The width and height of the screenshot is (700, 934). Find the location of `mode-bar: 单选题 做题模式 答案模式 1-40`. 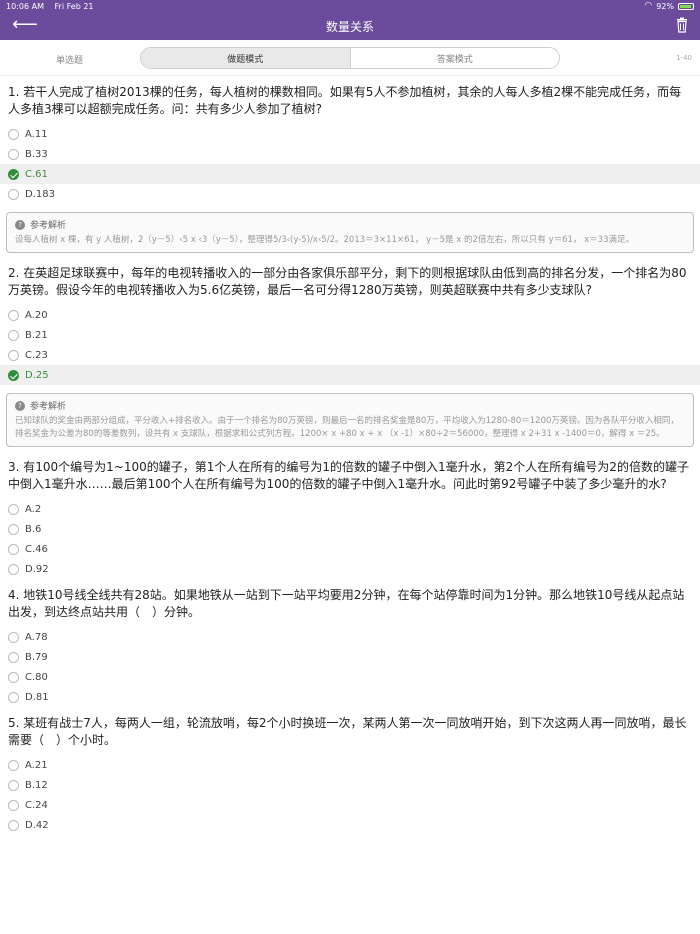

mode-bar: 单选题 做题模式 答案模式 1-40 is located at coordinates (350, 58).